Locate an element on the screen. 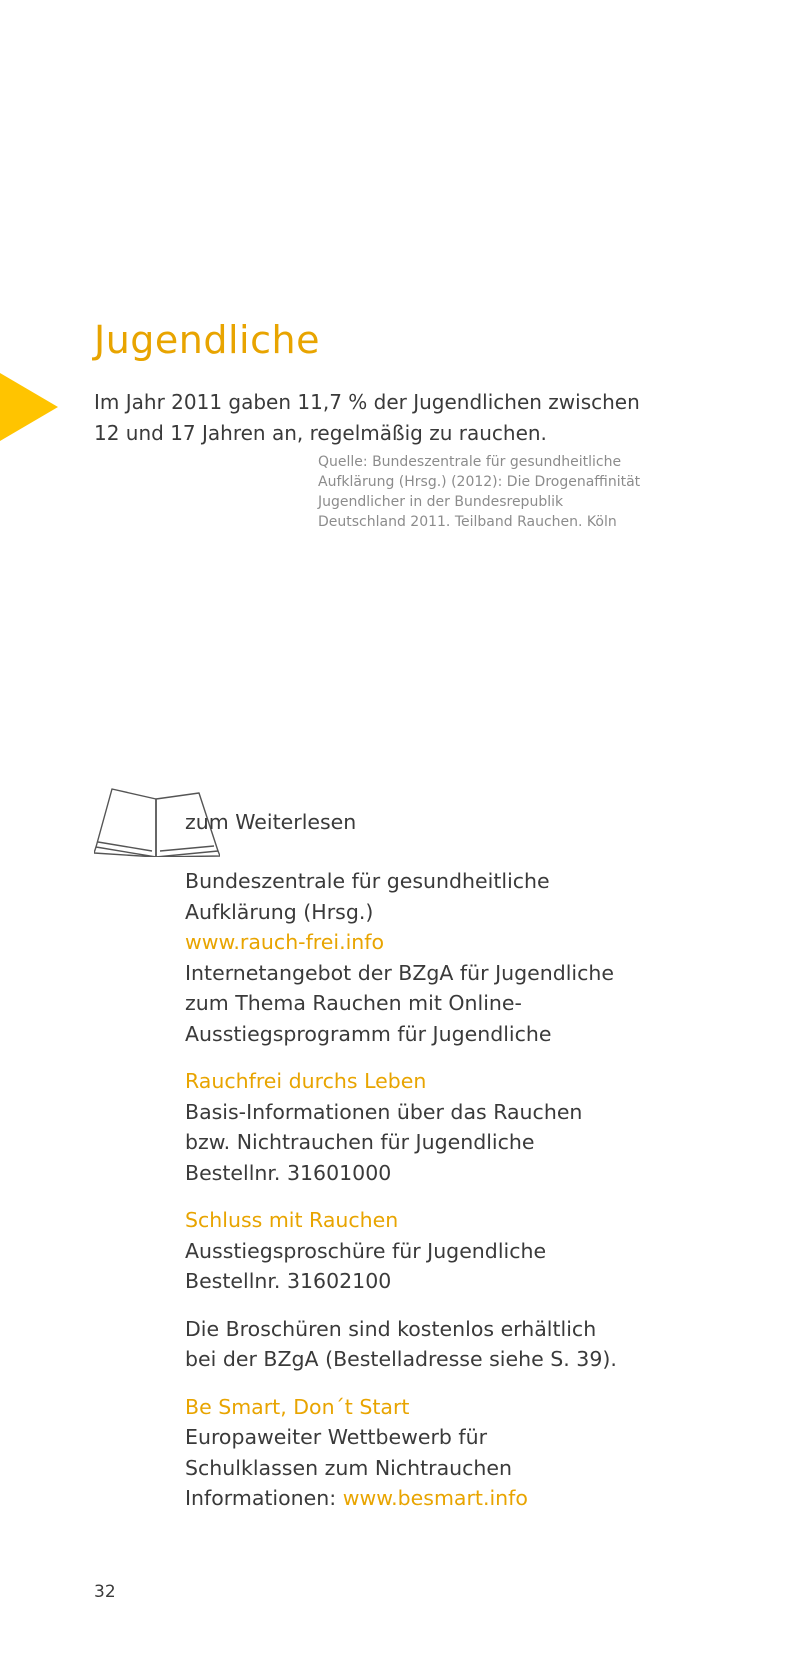 This screenshot has width=788, height=1654. besmart-info-line: Informationen: www.besmart.info is located at coordinates (465, 1498).